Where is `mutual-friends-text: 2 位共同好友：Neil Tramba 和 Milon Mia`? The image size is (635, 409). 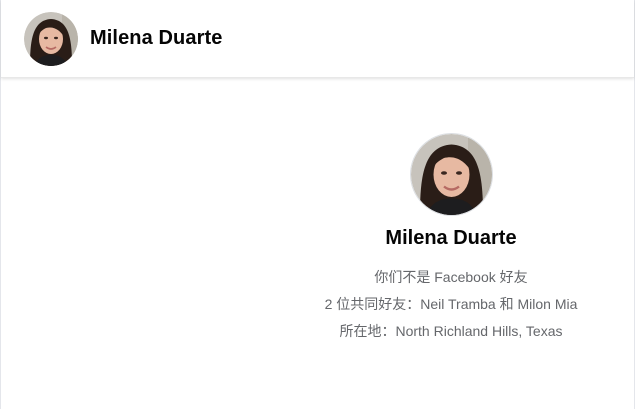
mutual-friends-text: 2 位共同好友：Neil Tramba 和 Milon Mia is located at coordinates (451, 304).